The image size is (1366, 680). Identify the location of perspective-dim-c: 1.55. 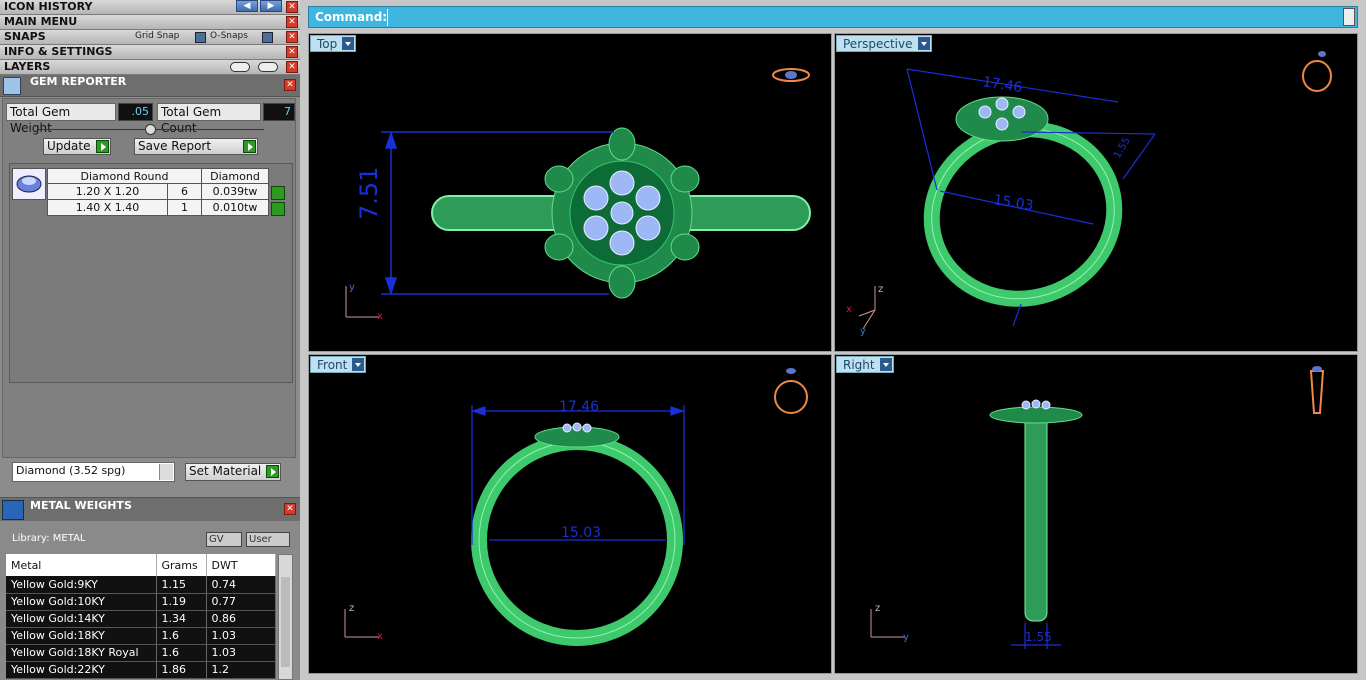
(1122, 148).